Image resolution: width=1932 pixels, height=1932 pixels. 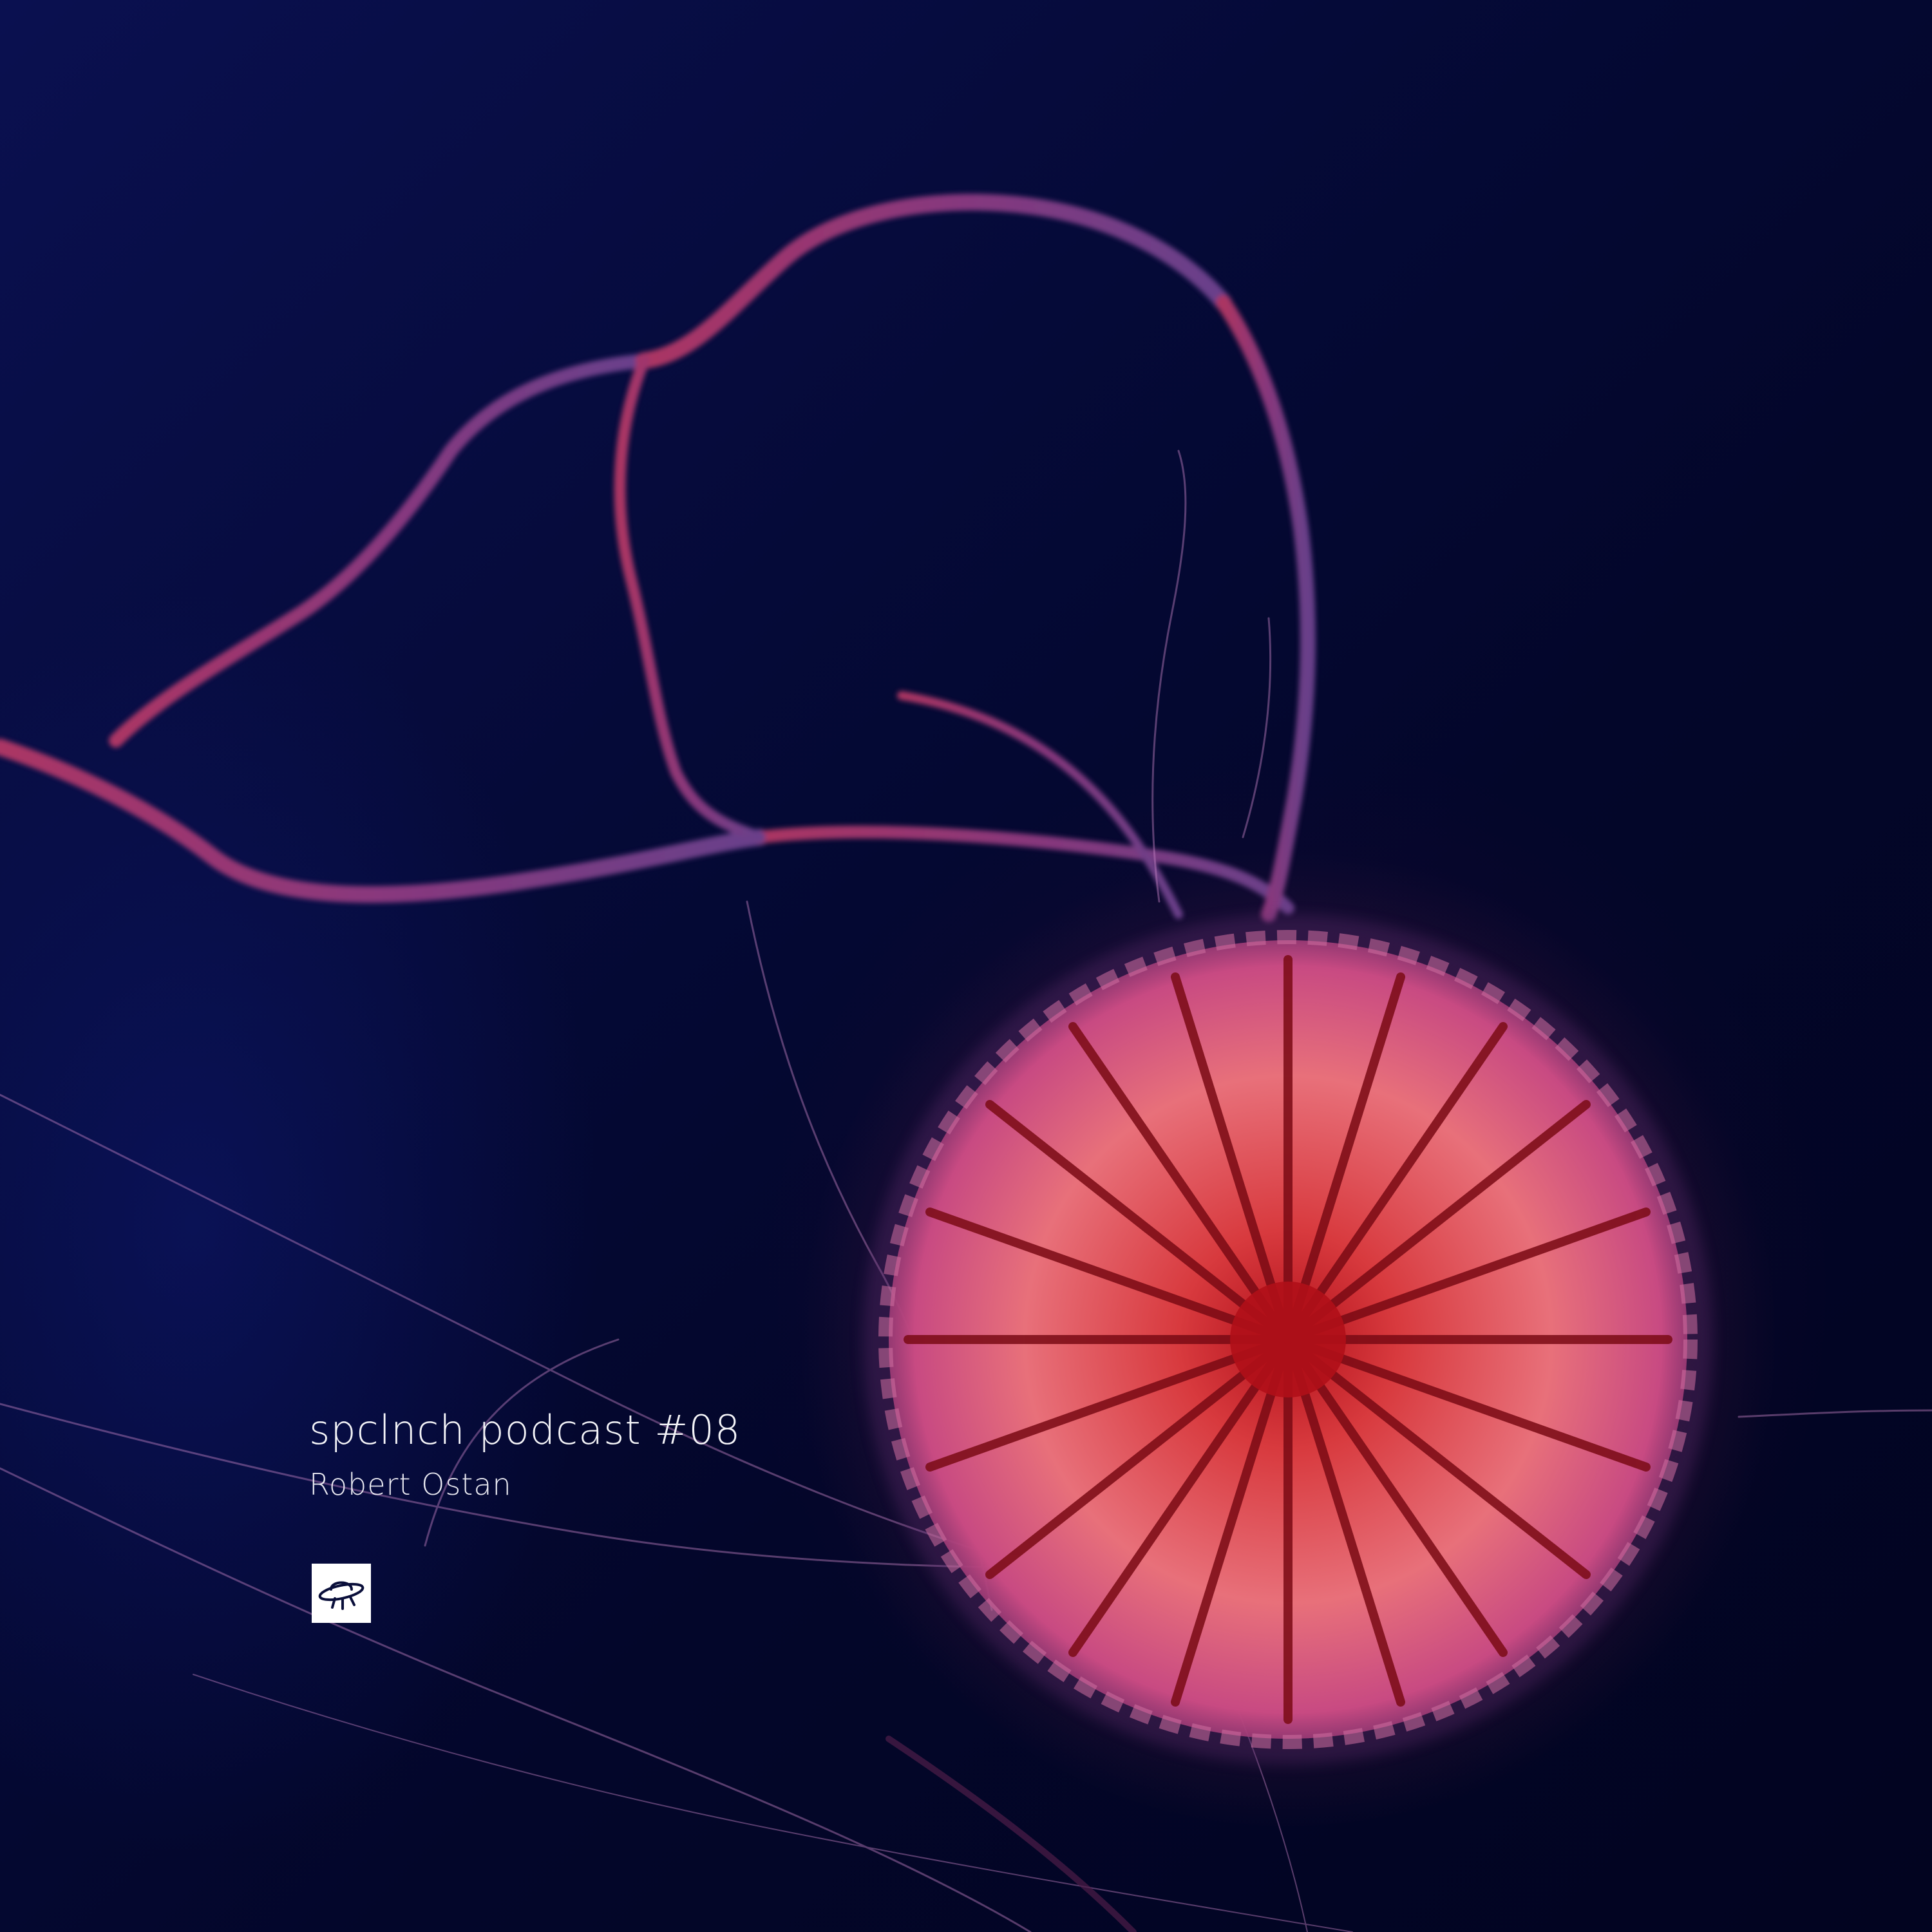 I want to click on episode-info: spclnch podcast #08 Robert Ostan, so click(x=525, y=1454).